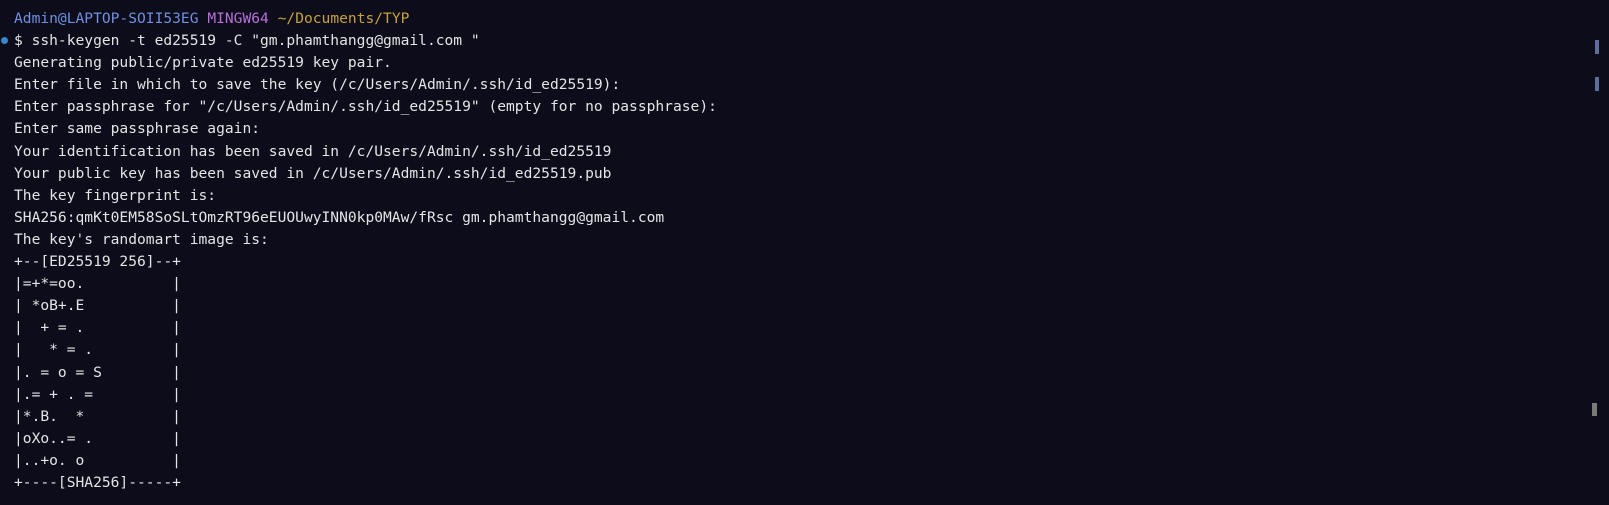  What do you see at coordinates (97, 328) in the screenshot?
I see `randomart-line: | + = . |` at bounding box center [97, 328].